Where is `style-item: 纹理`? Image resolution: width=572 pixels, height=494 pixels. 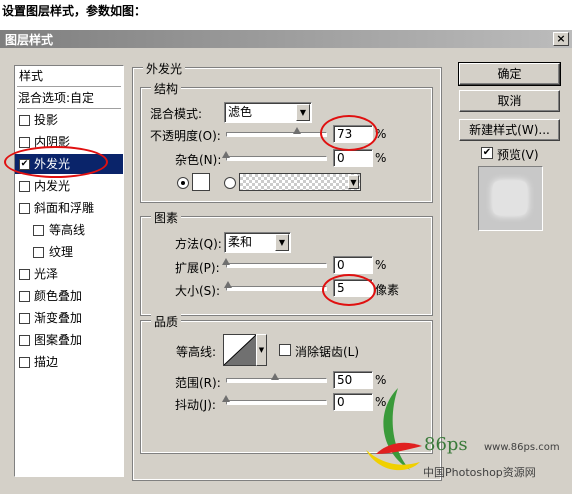
style-item: 纹理 is located at coordinates (69, 252).